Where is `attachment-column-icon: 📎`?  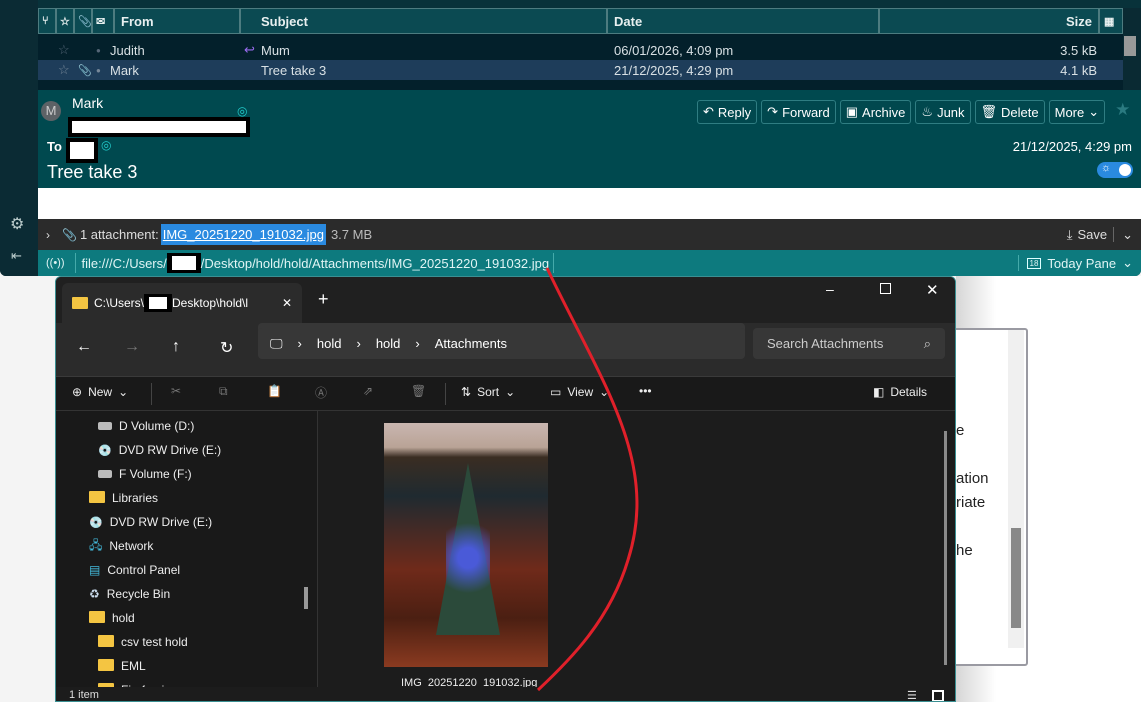 attachment-column-icon: 📎 is located at coordinates (83, 21).